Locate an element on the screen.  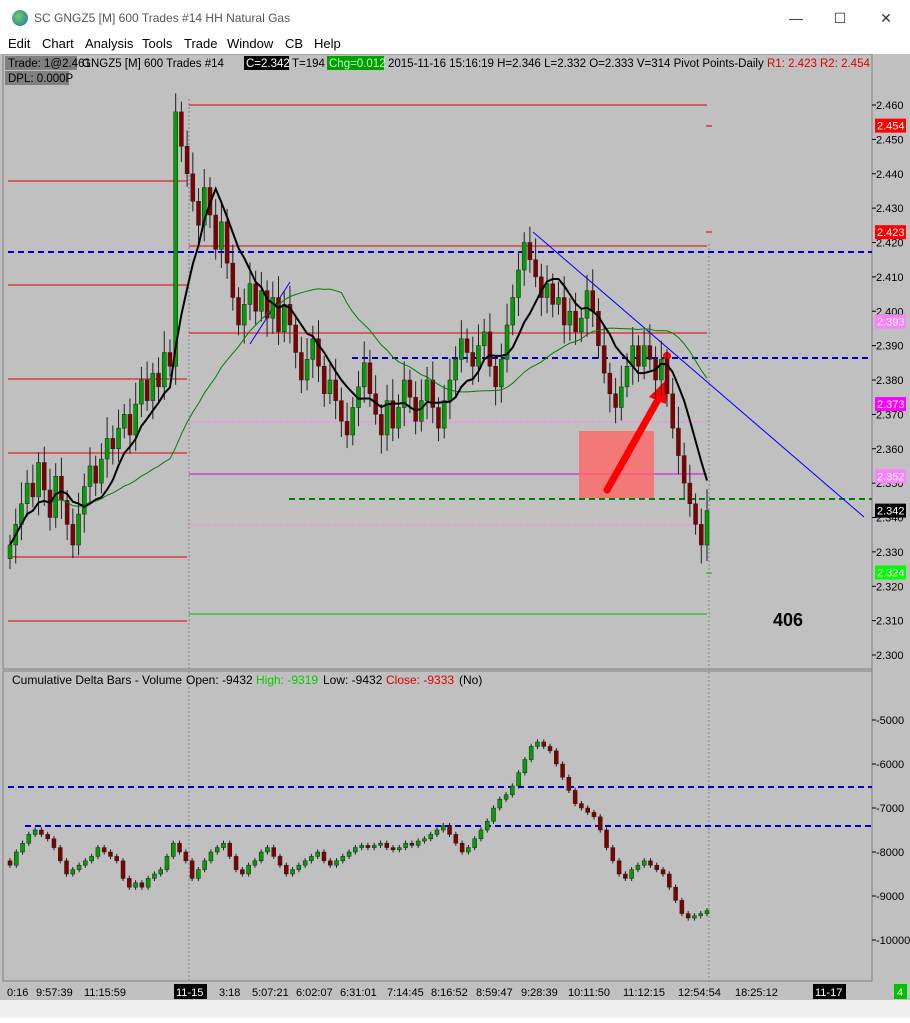
delta-tick-label: -5000 is located at coordinates (890, 721).